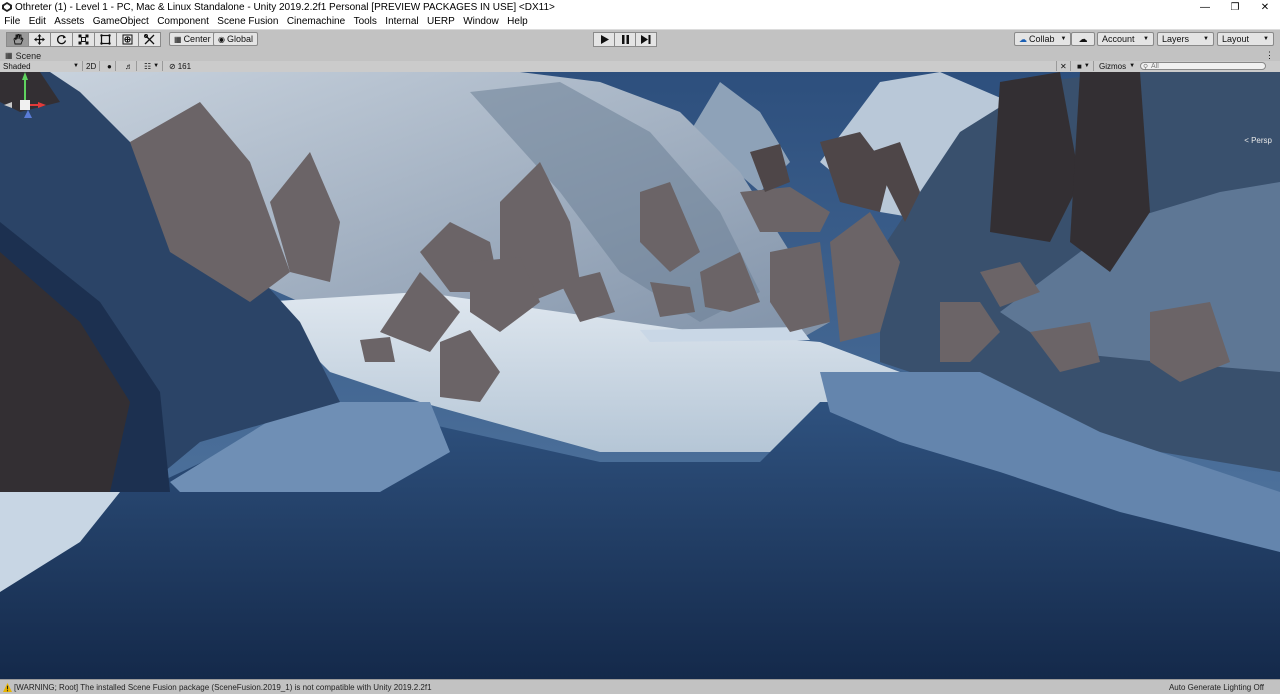 The image size is (1280, 694). Describe the element at coordinates (1118, 39) in the screenshot. I see `account-label: Account` at that location.